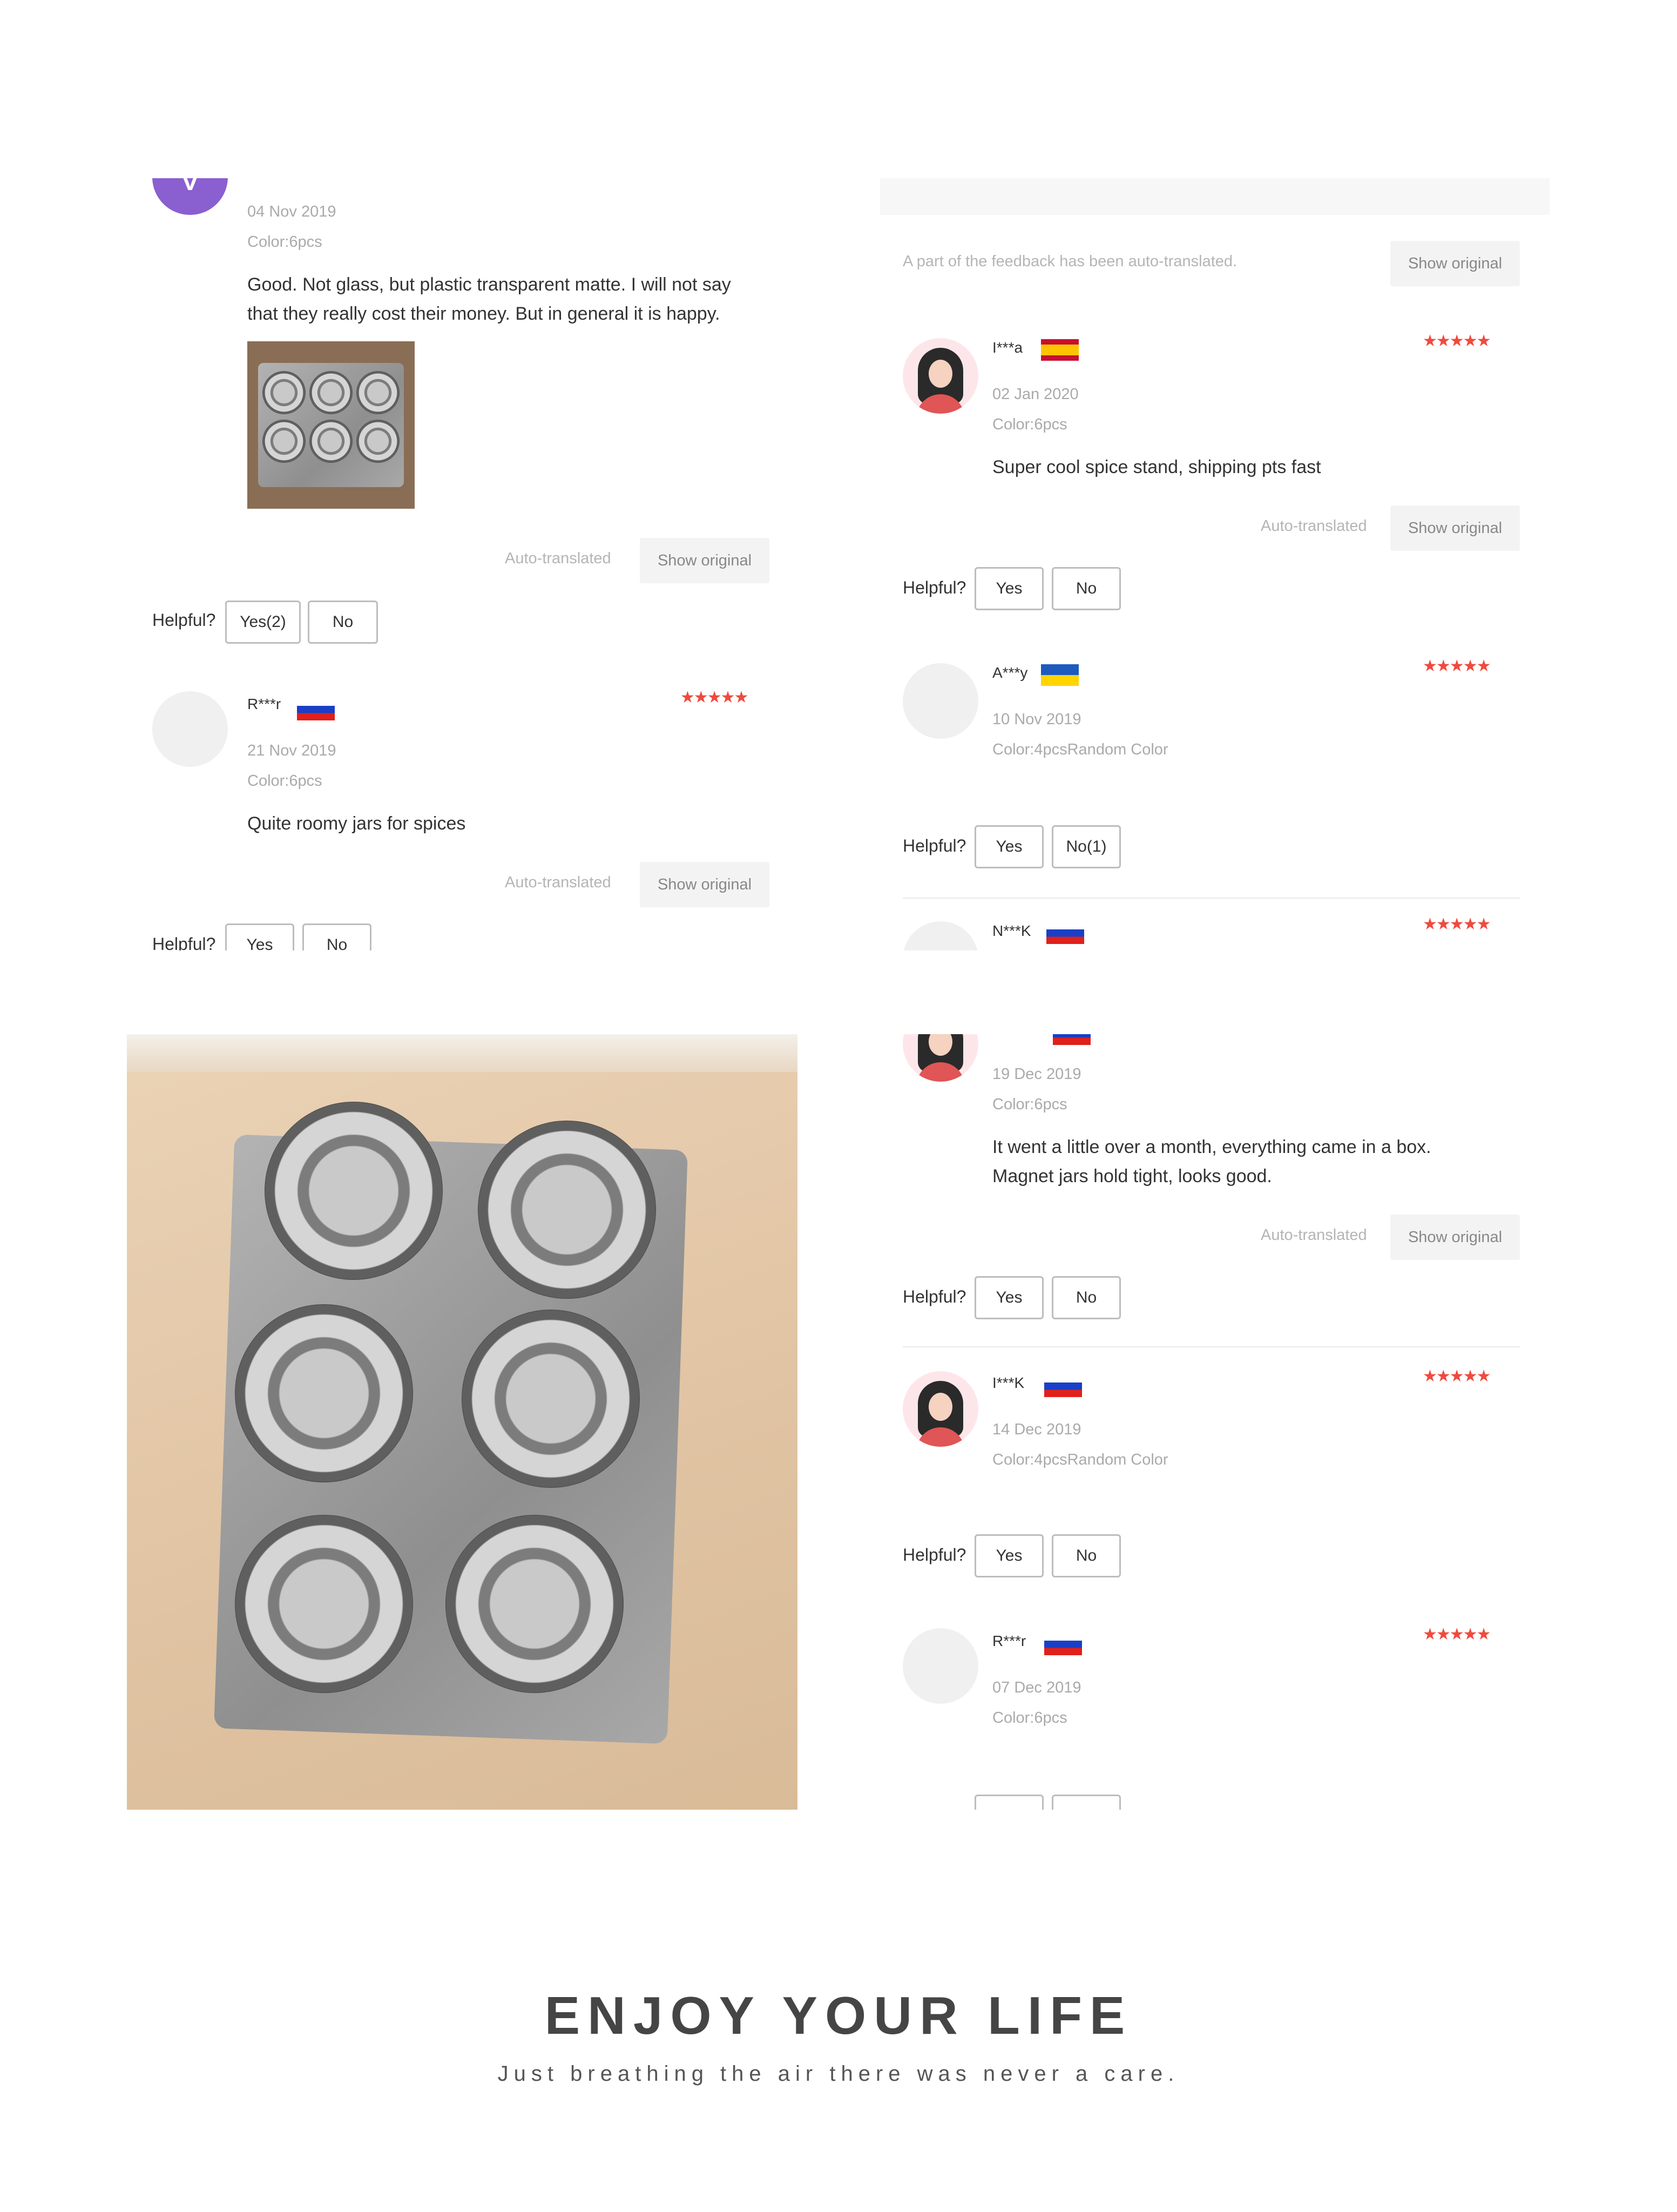 This screenshot has height=2212, width=1677. Describe the element at coordinates (462, 1053) in the screenshot. I see `wall-trim` at that location.